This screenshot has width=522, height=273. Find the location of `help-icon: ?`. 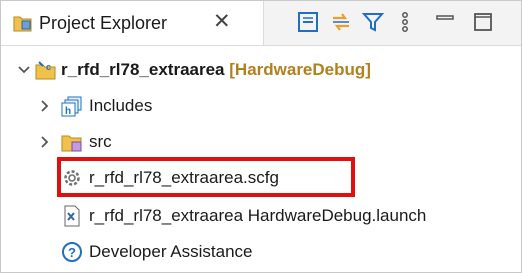

help-icon: ? is located at coordinates (72, 252).